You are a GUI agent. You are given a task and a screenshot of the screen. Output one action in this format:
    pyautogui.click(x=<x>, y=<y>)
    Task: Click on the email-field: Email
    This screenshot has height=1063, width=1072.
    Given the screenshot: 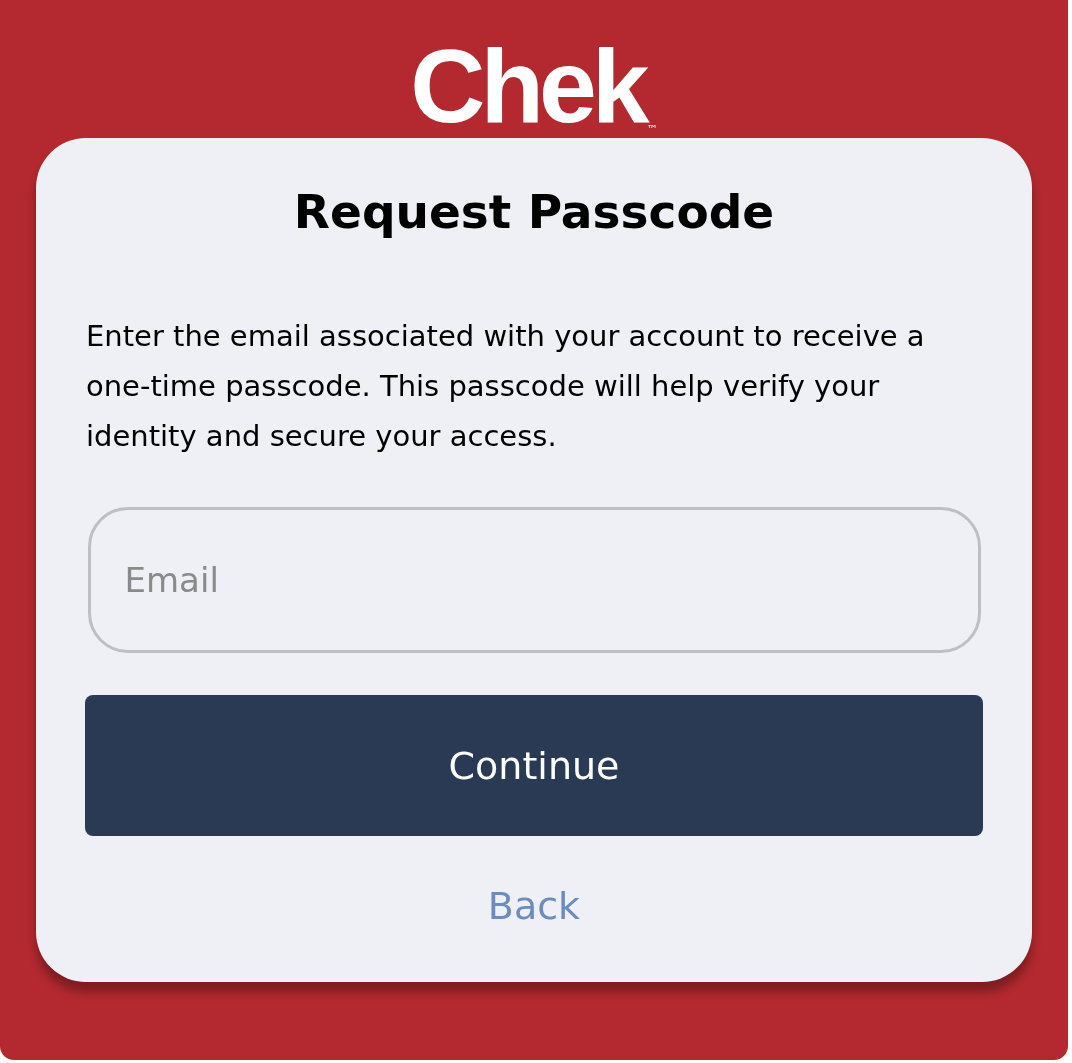 What is the action you would take?
    pyautogui.click(x=534, y=580)
    